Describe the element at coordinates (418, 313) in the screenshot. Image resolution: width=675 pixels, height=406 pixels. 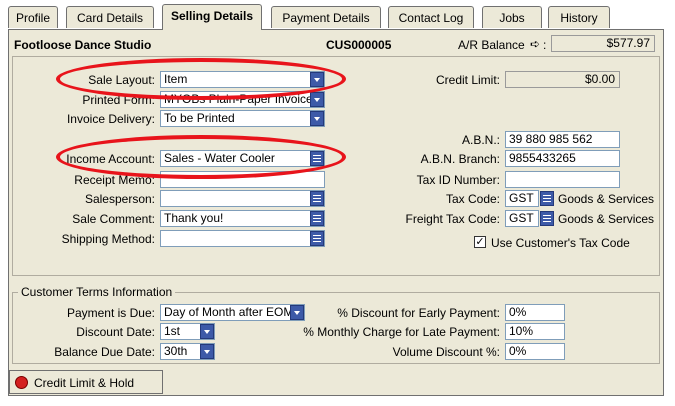
I see `early-payment-label: % Discount for Early Payment:` at that location.